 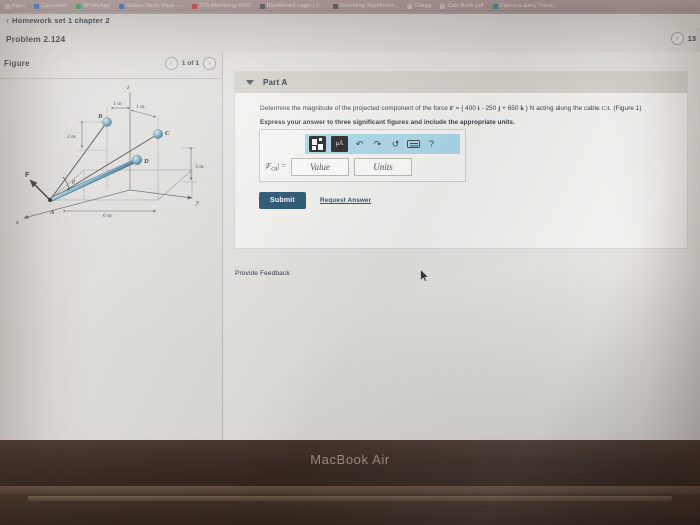 What do you see at coordinates (73, 183) in the screenshot?
I see `label-angle-theta: θ` at bounding box center [73, 183].